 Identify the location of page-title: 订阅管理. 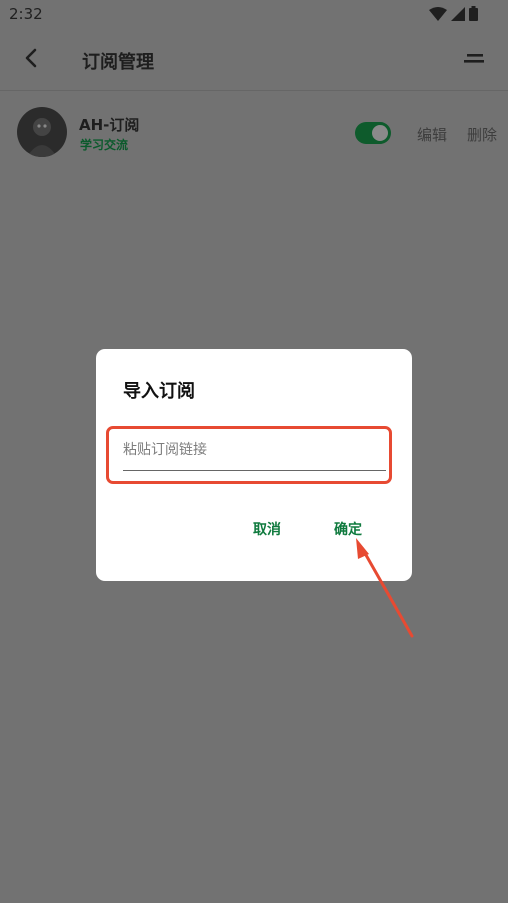
(118, 62).